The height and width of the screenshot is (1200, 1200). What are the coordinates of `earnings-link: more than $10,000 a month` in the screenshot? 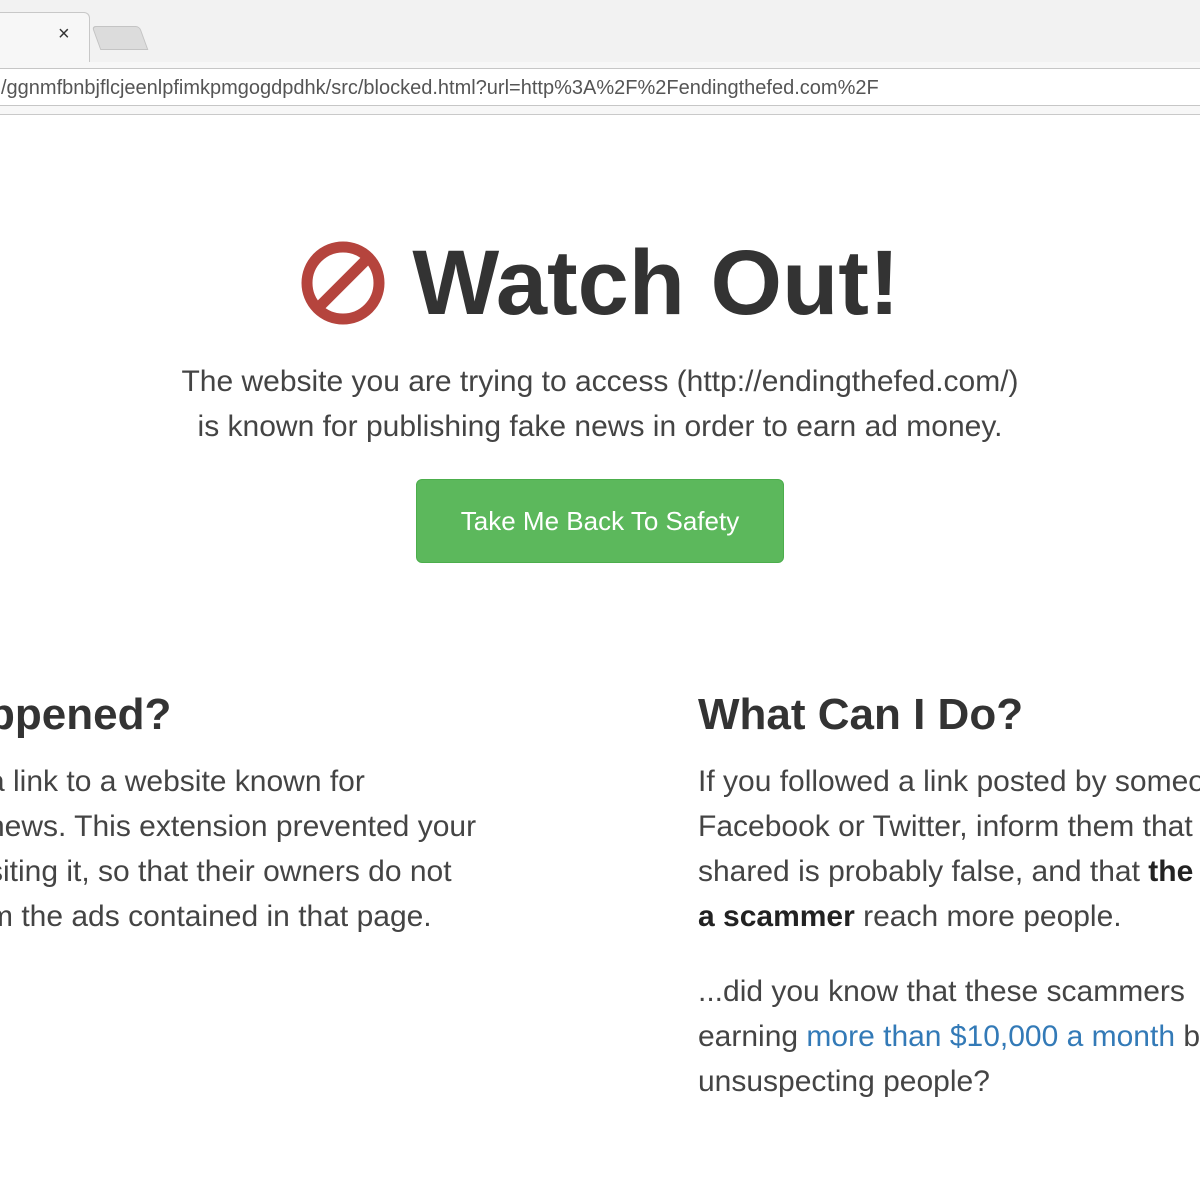 It's located at (990, 1036).